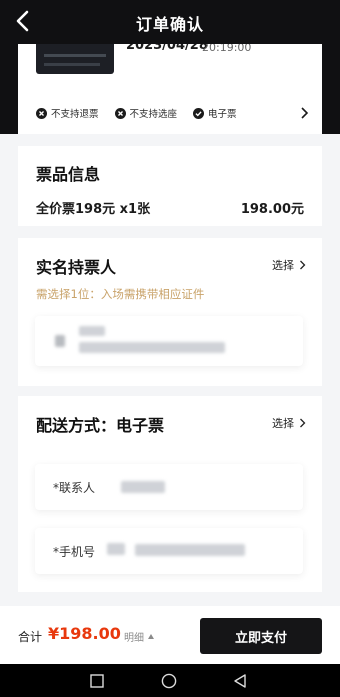  What do you see at coordinates (240, 681) in the screenshot?
I see `back-triangle-icon` at bounding box center [240, 681].